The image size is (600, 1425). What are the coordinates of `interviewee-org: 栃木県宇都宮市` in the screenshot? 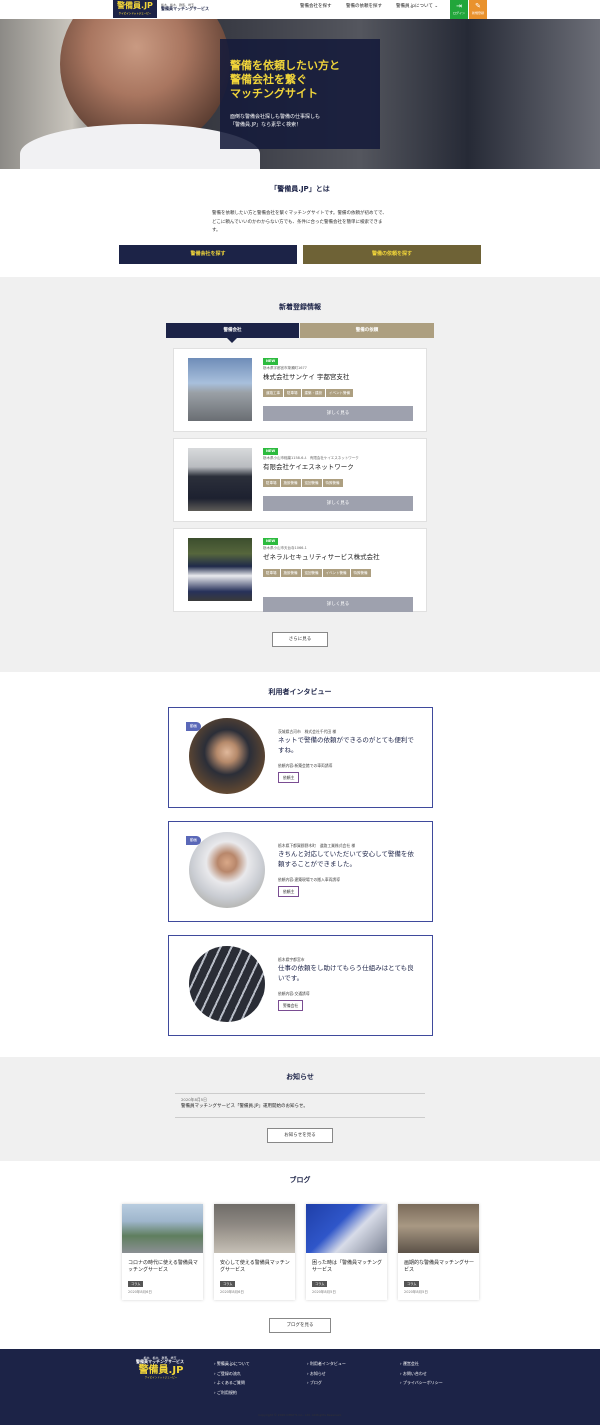 It's located at (291, 959).